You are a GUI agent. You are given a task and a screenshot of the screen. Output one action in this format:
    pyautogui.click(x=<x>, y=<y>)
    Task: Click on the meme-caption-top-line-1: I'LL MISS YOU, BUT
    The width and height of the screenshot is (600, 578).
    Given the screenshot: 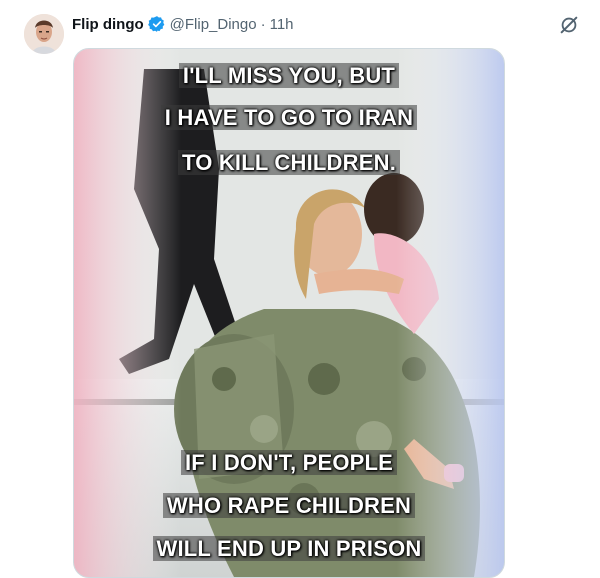 What is the action you would take?
    pyautogui.click(x=289, y=75)
    